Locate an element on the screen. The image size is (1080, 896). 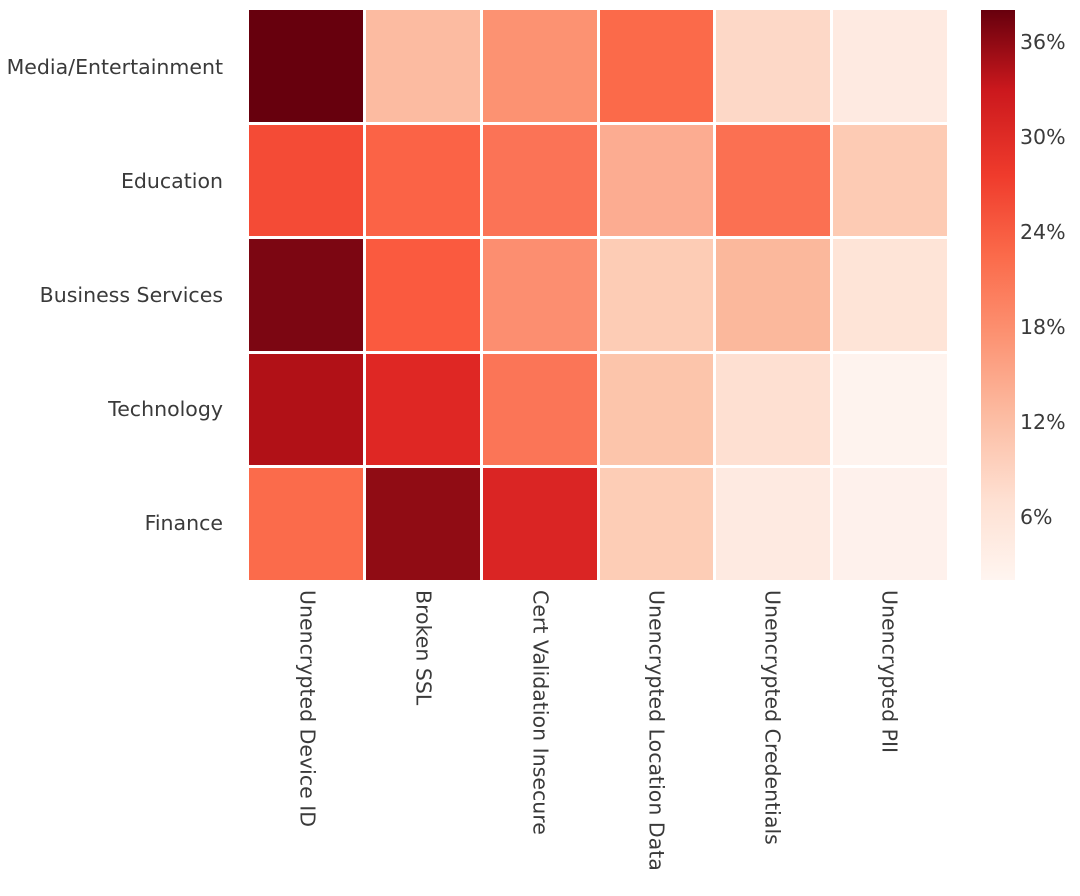
colorbar is located at coordinates (998, 295).